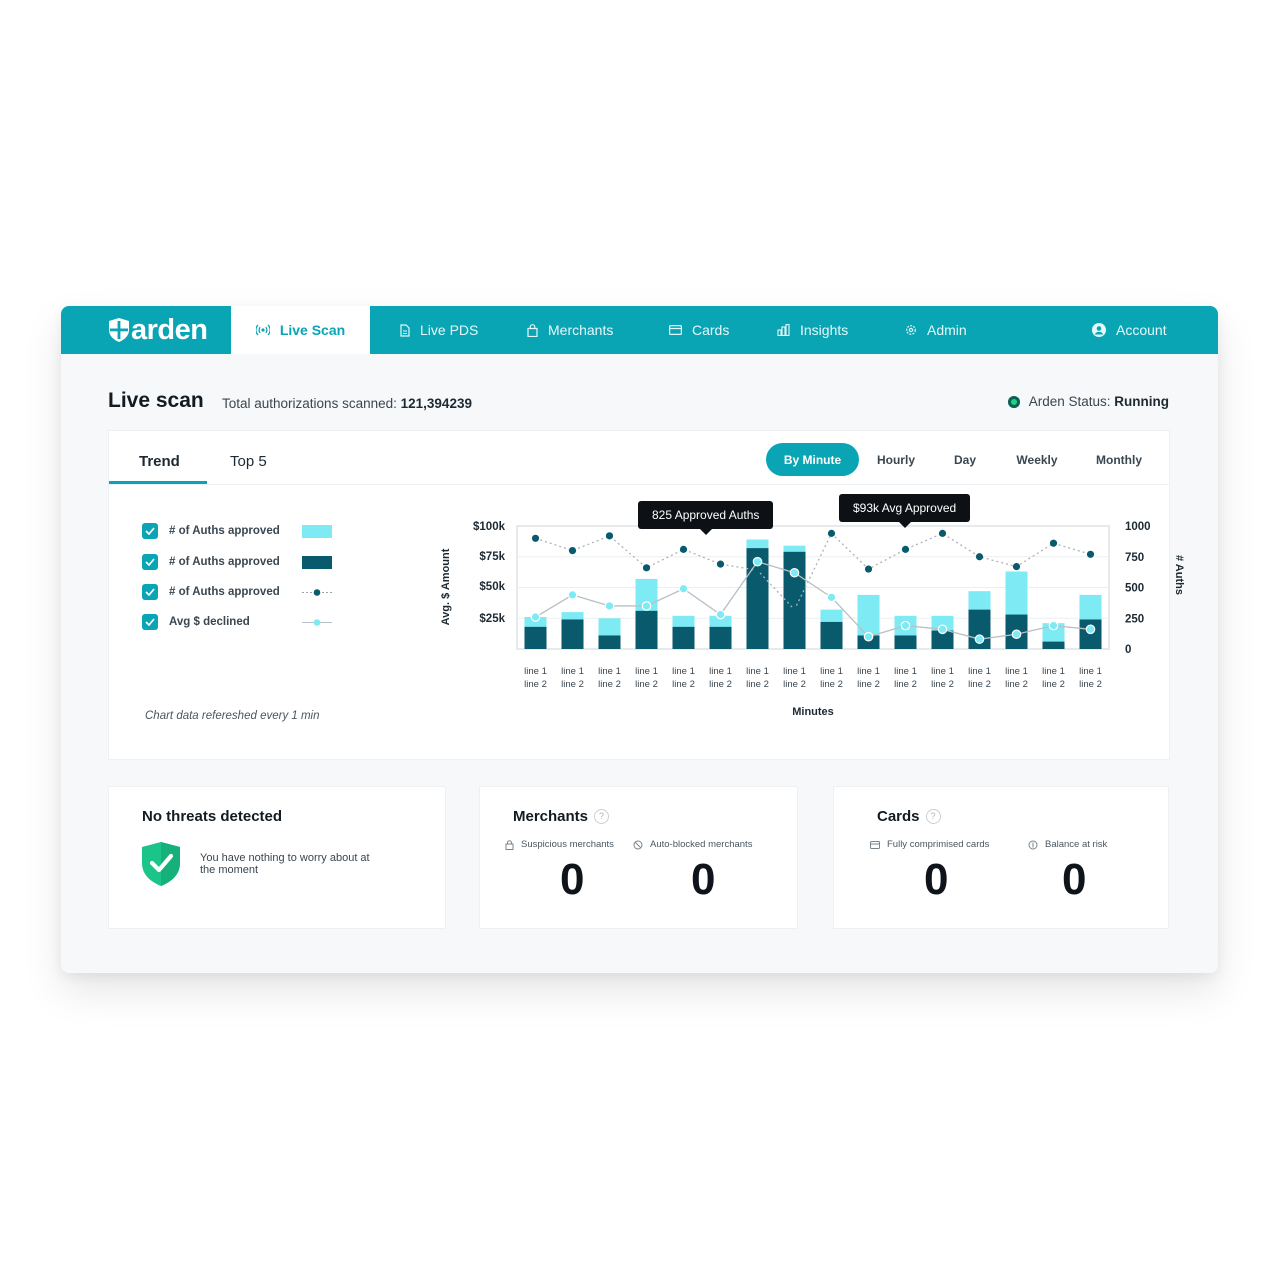 This screenshot has width=1279, height=1279. Describe the element at coordinates (509, 844) in the screenshot. I see `lock-icon` at that location.